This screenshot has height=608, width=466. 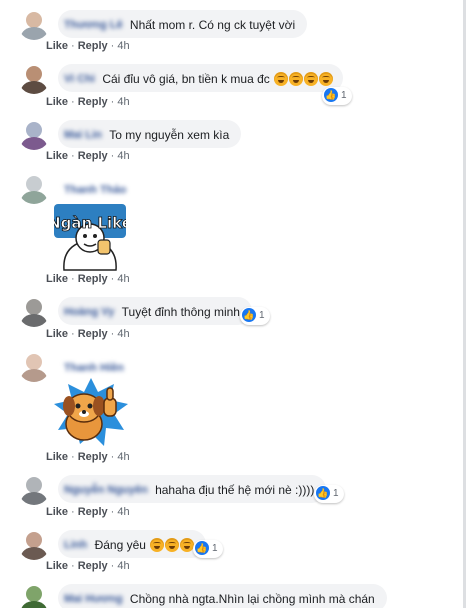 I want to click on commenter-name: Thương Lê, so click(x=93, y=25).